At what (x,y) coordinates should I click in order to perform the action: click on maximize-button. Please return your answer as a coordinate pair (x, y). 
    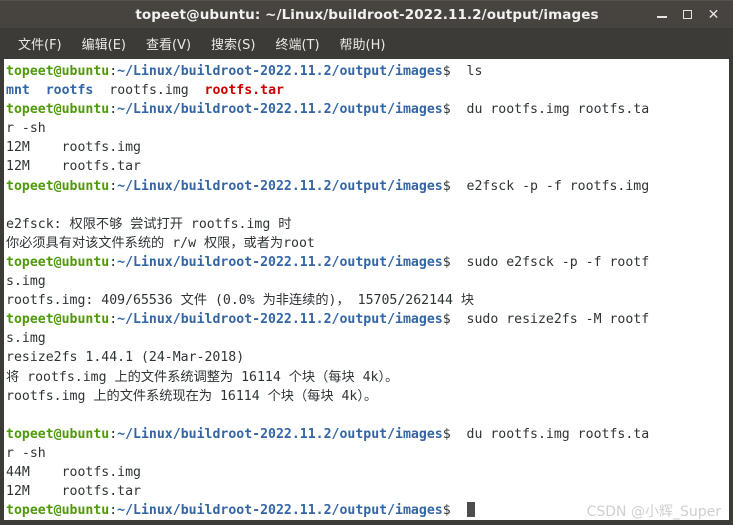
    Looking at the image, I should click on (687, 14).